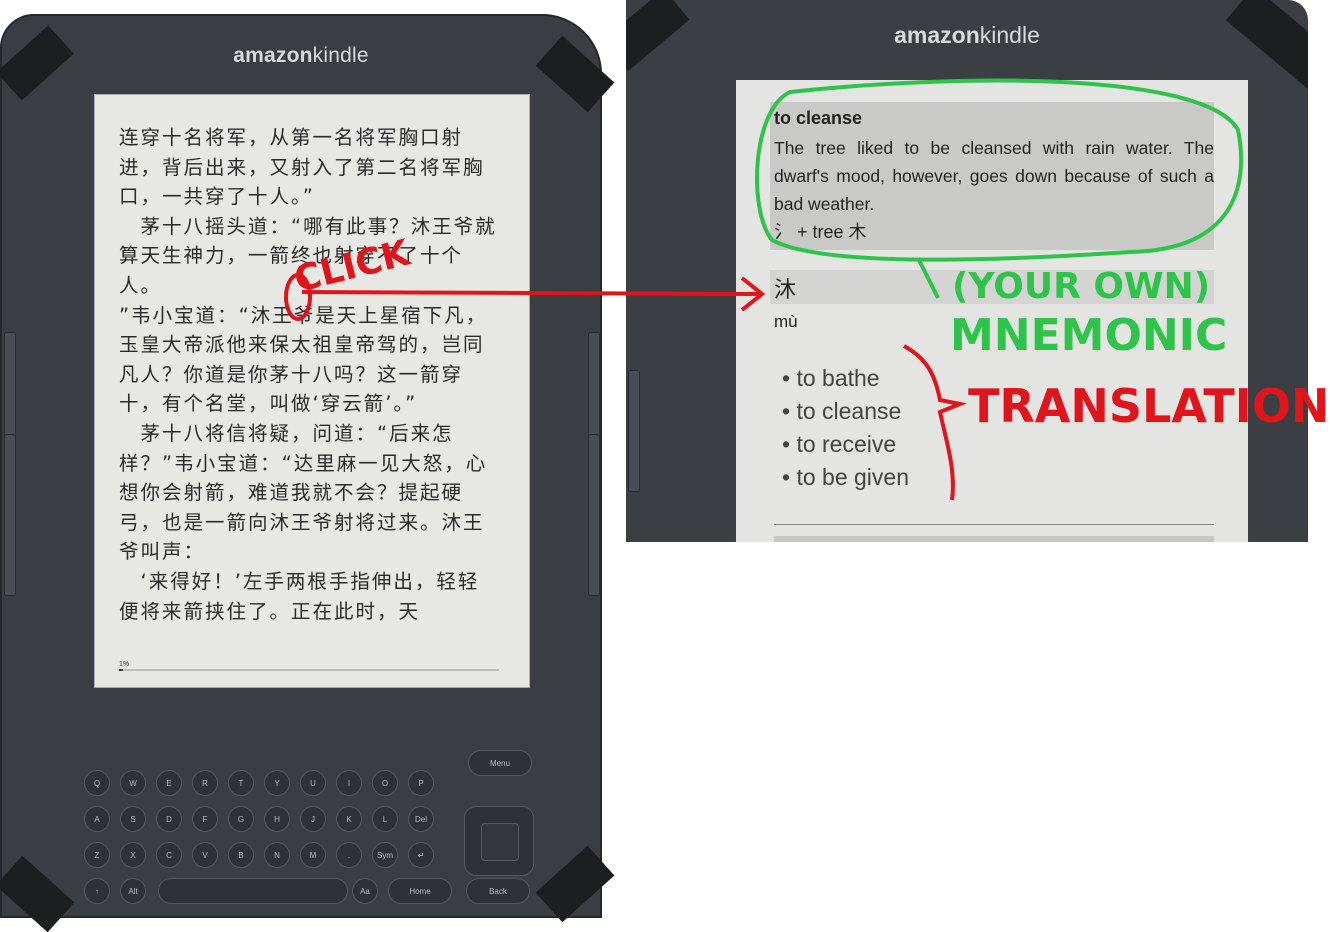 The height and width of the screenshot is (932, 1330). I want to click on pinyin: mù, so click(786, 321).